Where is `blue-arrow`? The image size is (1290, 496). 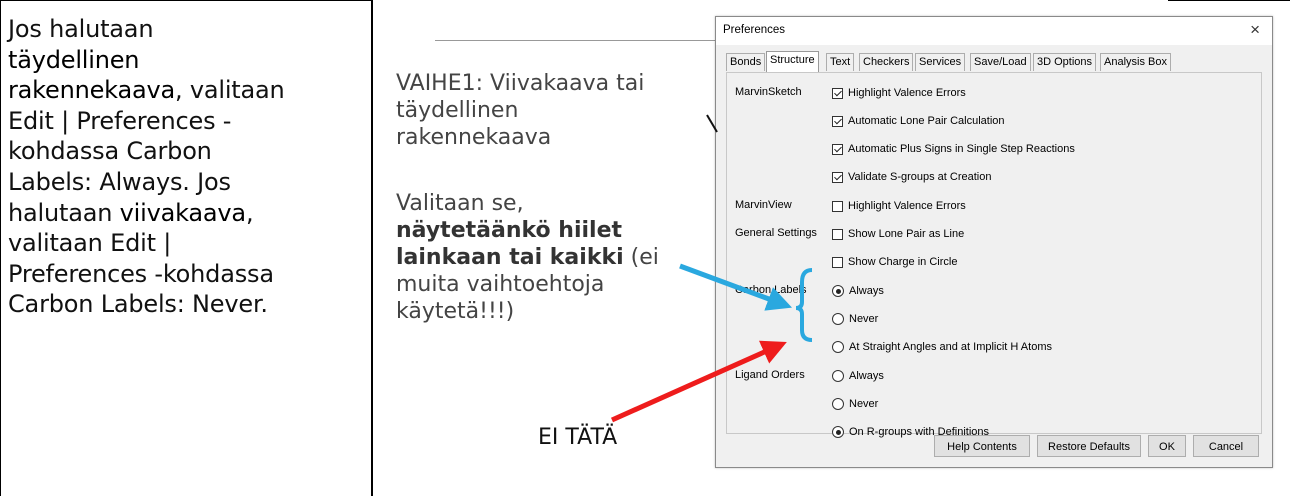
blue-arrow is located at coordinates (736, 287).